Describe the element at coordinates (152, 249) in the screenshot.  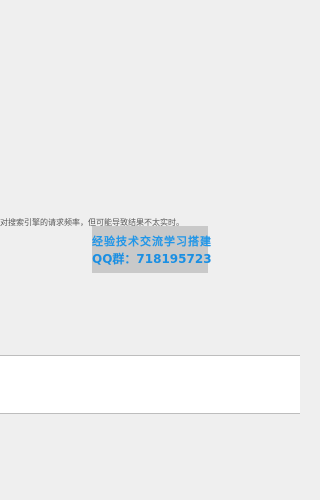
I see `watermark-overlay: 经验技术交流学习搭建 QQ群：718195723` at that location.